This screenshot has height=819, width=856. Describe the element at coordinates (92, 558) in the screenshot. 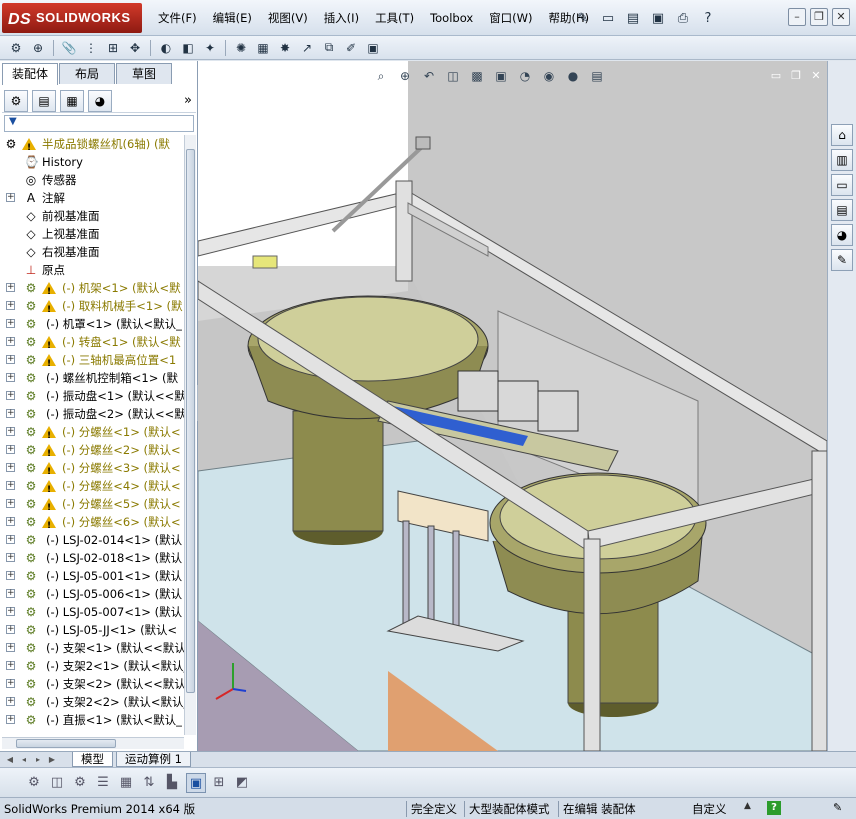

I see `tree-component-row: + ⚙ (-) LSJ-02-018<1> (默认` at that location.